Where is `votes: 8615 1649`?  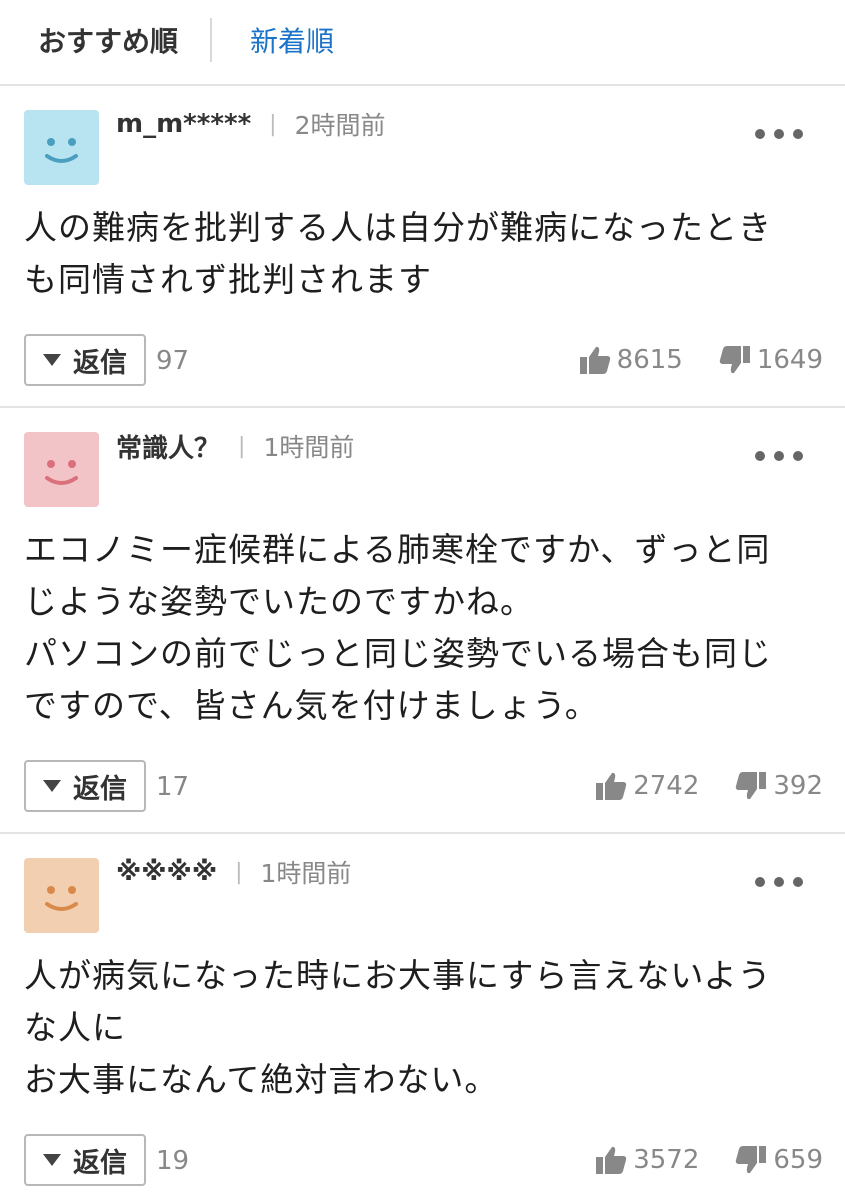 votes: 8615 1649 is located at coordinates (701, 360).